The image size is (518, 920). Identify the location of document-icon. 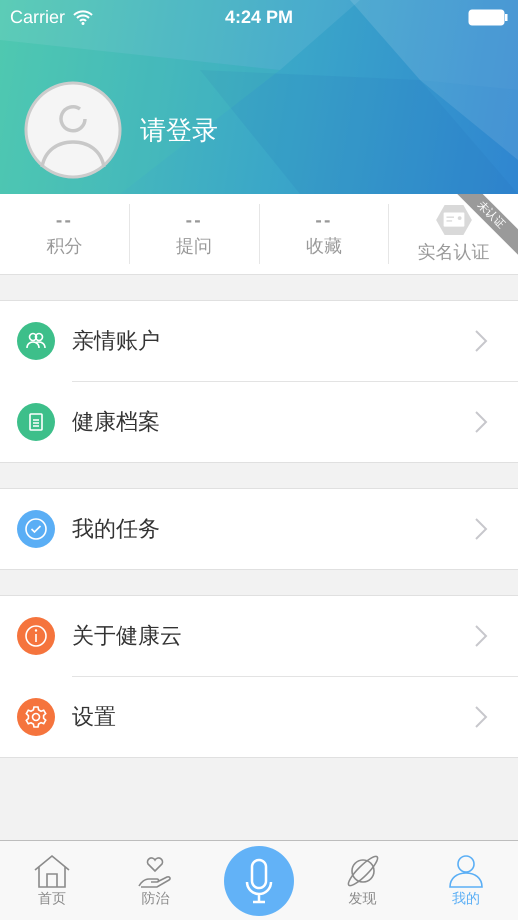
(36, 422).